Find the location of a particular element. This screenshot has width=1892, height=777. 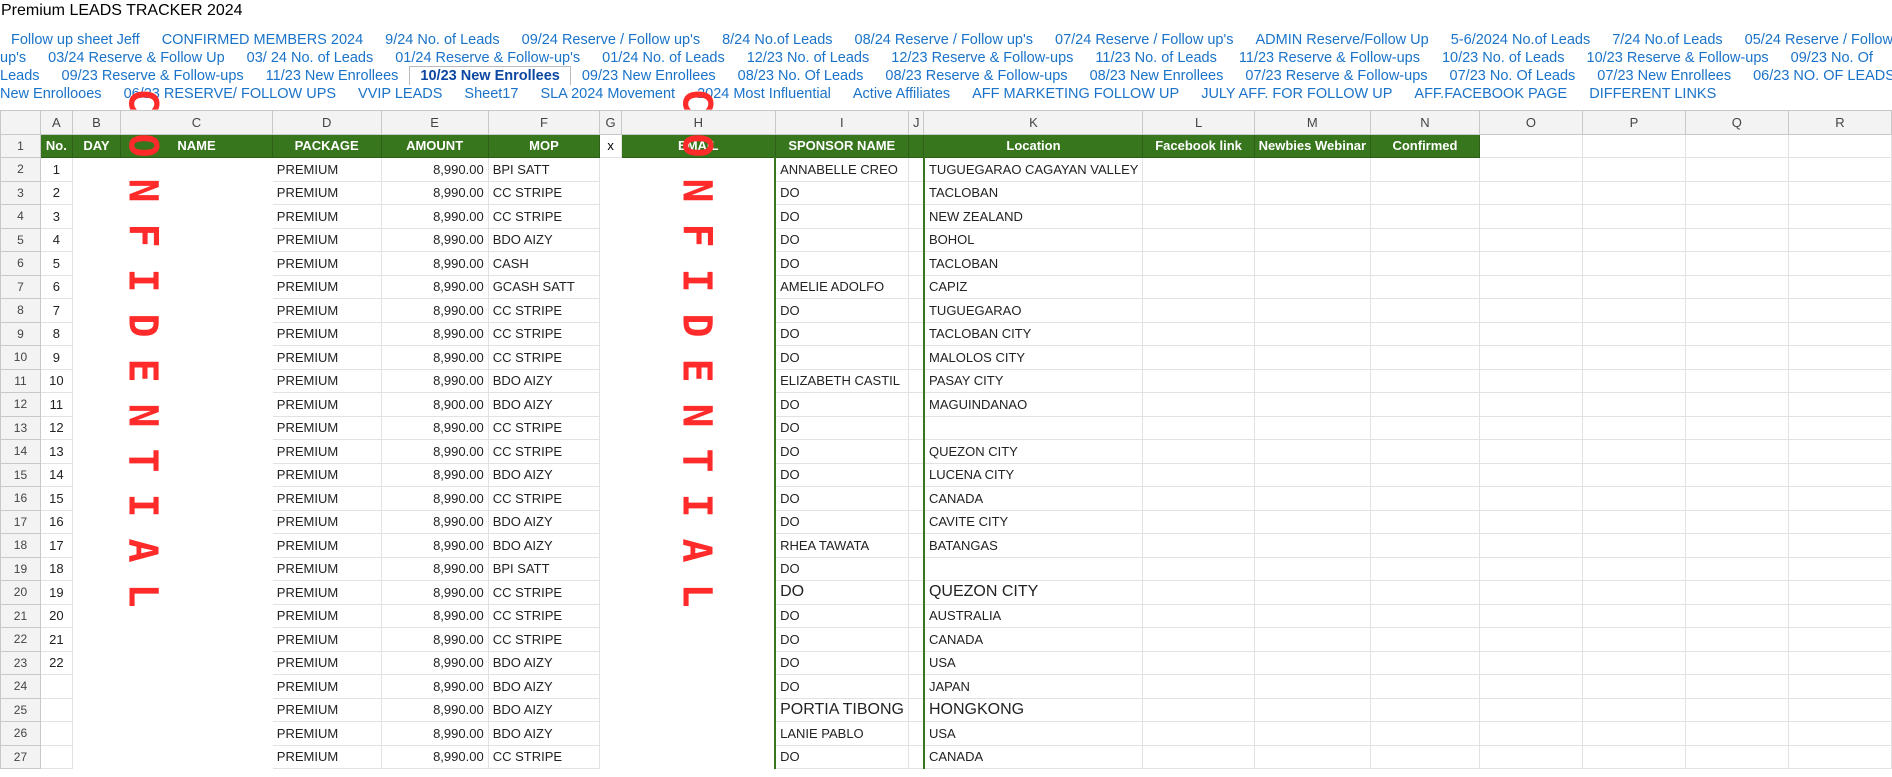

row-number: 25 is located at coordinates (20, 709).